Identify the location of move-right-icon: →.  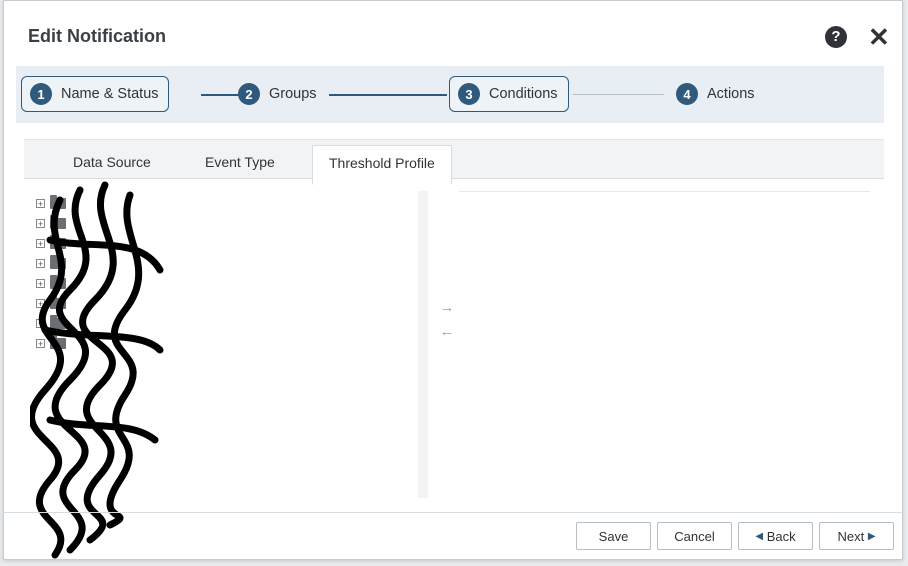
(447, 308).